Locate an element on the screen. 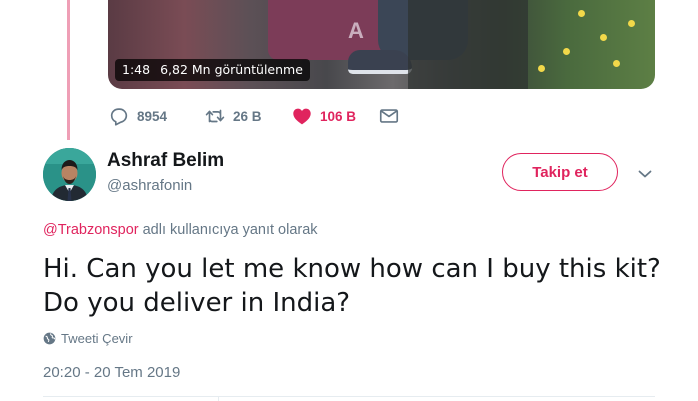 The width and height of the screenshot is (698, 401). retweet-count: 26 B is located at coordinates (247, 116).